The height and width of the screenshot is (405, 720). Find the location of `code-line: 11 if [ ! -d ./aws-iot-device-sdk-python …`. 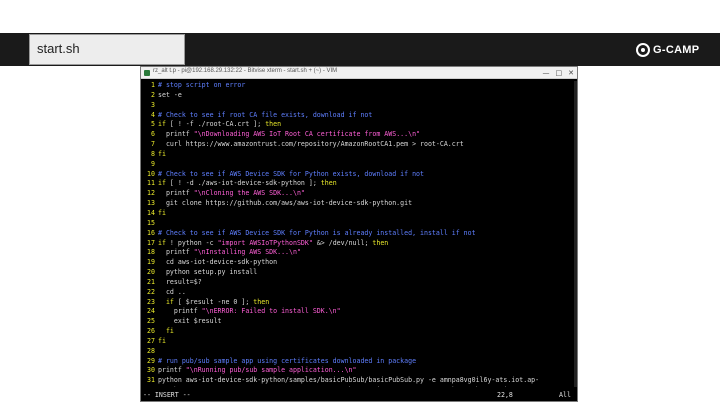

code-line: 11 if [ ! -d ./aws-iot-device-sdk-python … is located at coordinates (359, 184).